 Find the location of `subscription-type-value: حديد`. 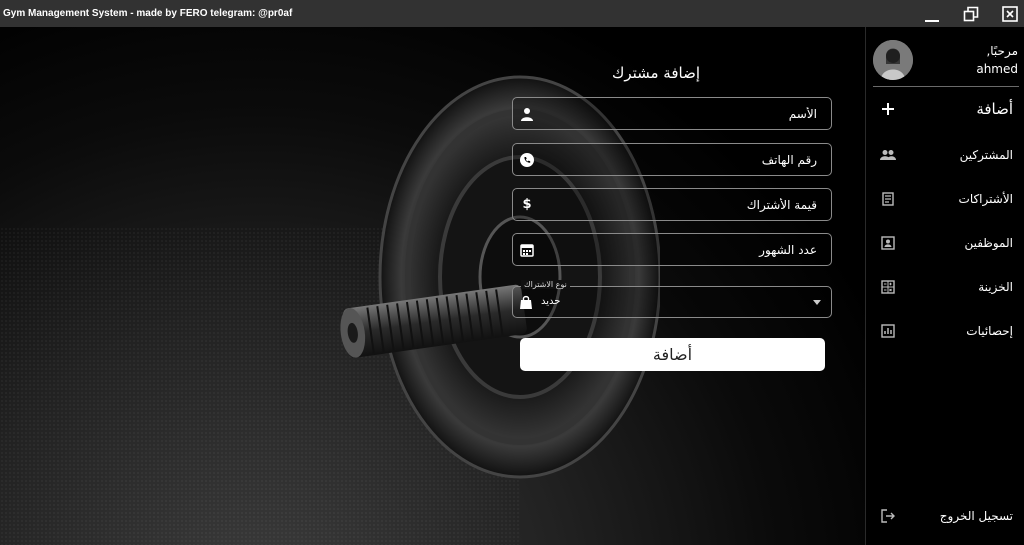

subscription-type-value: حديد is located at coordinates (551, 301).